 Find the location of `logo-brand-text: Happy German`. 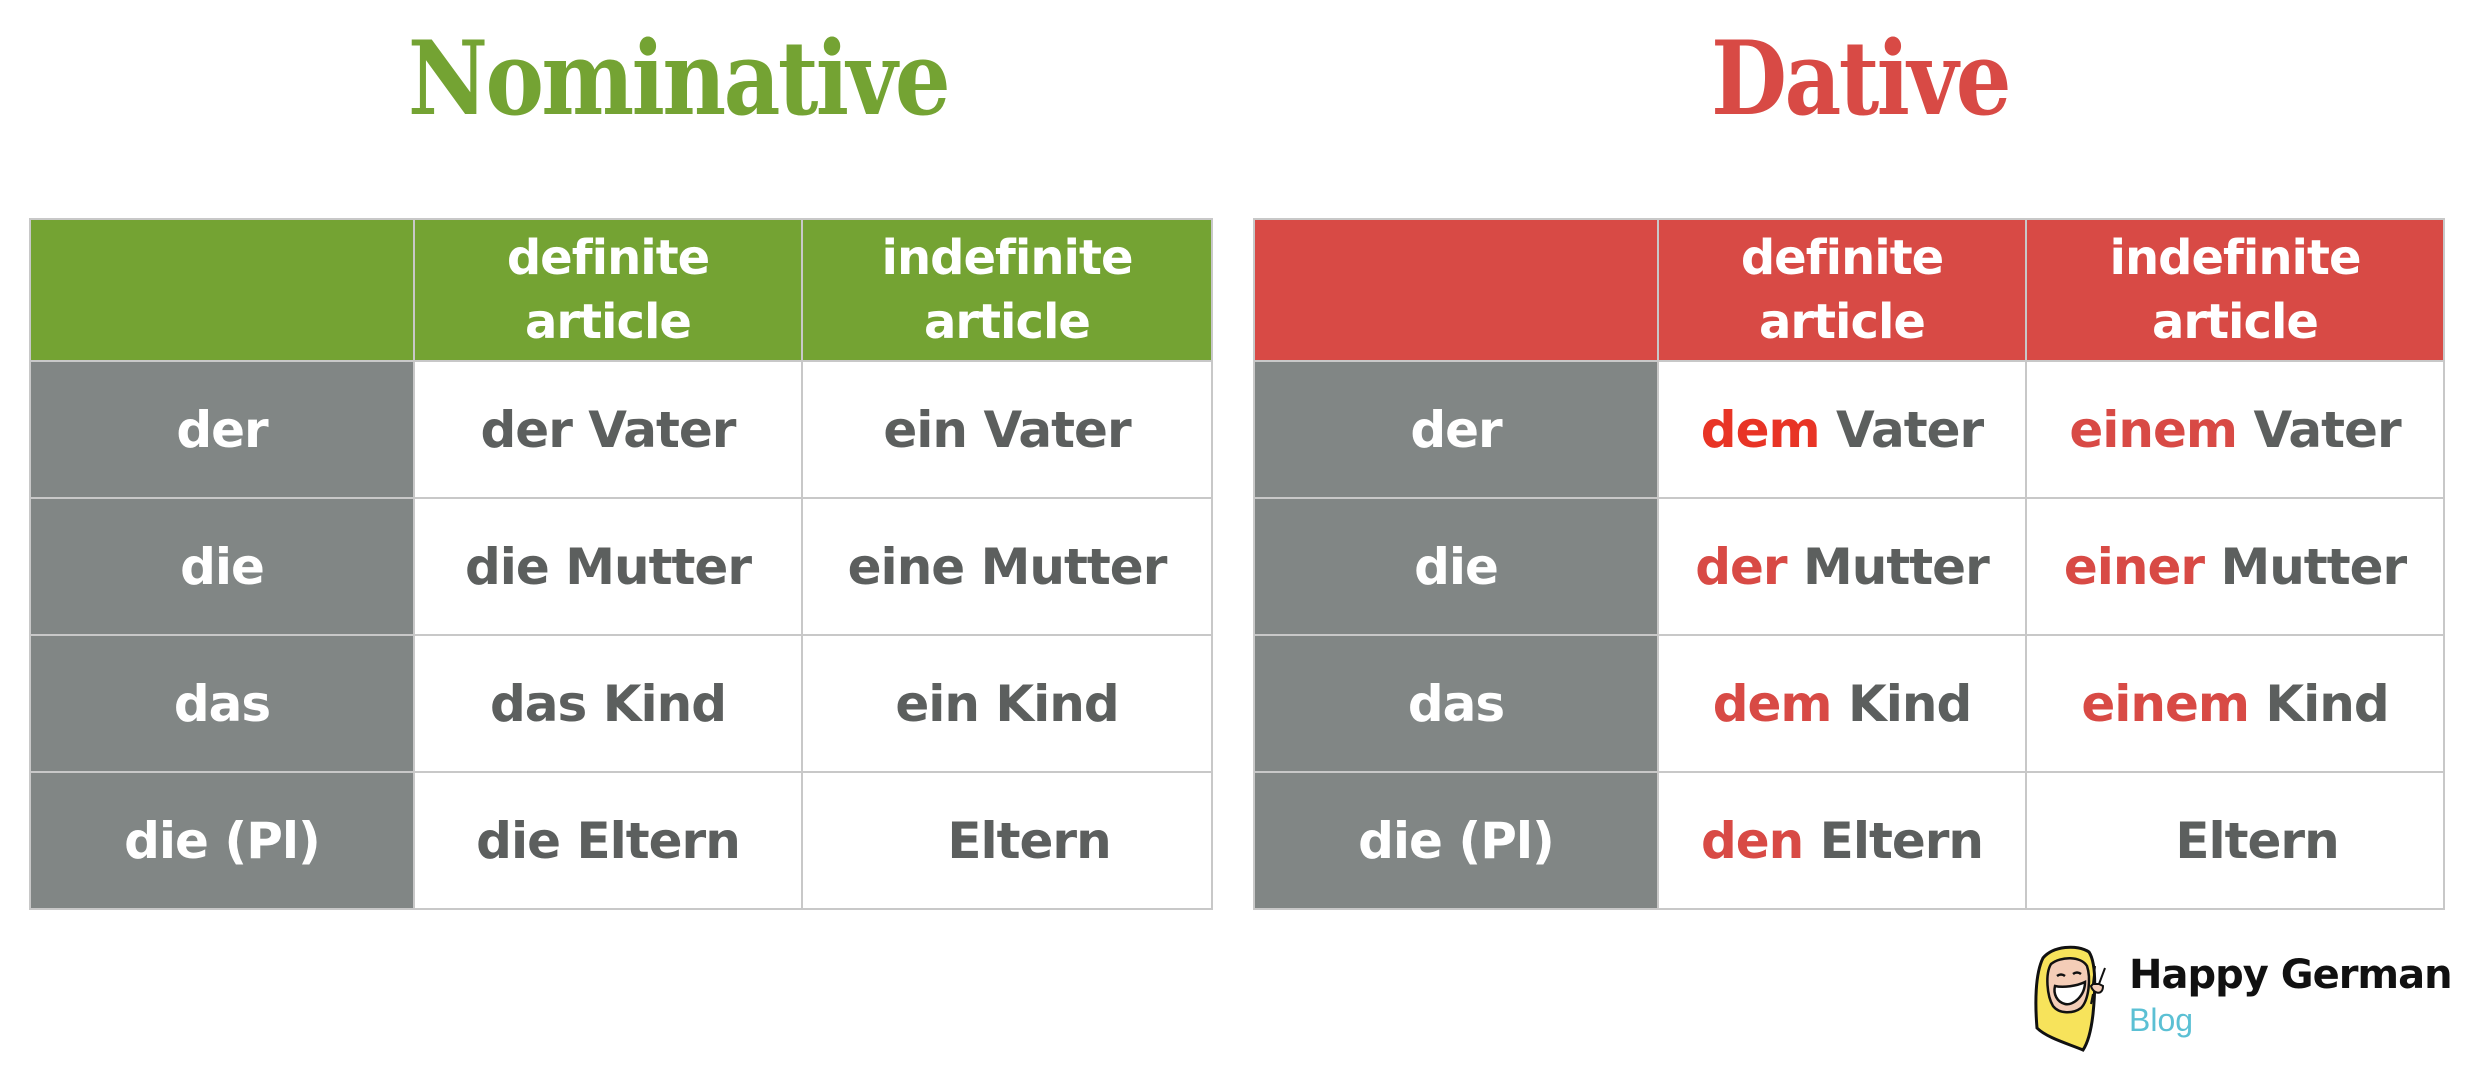

logo-brand-text: Happy German is located at coordinates (2291, 975).